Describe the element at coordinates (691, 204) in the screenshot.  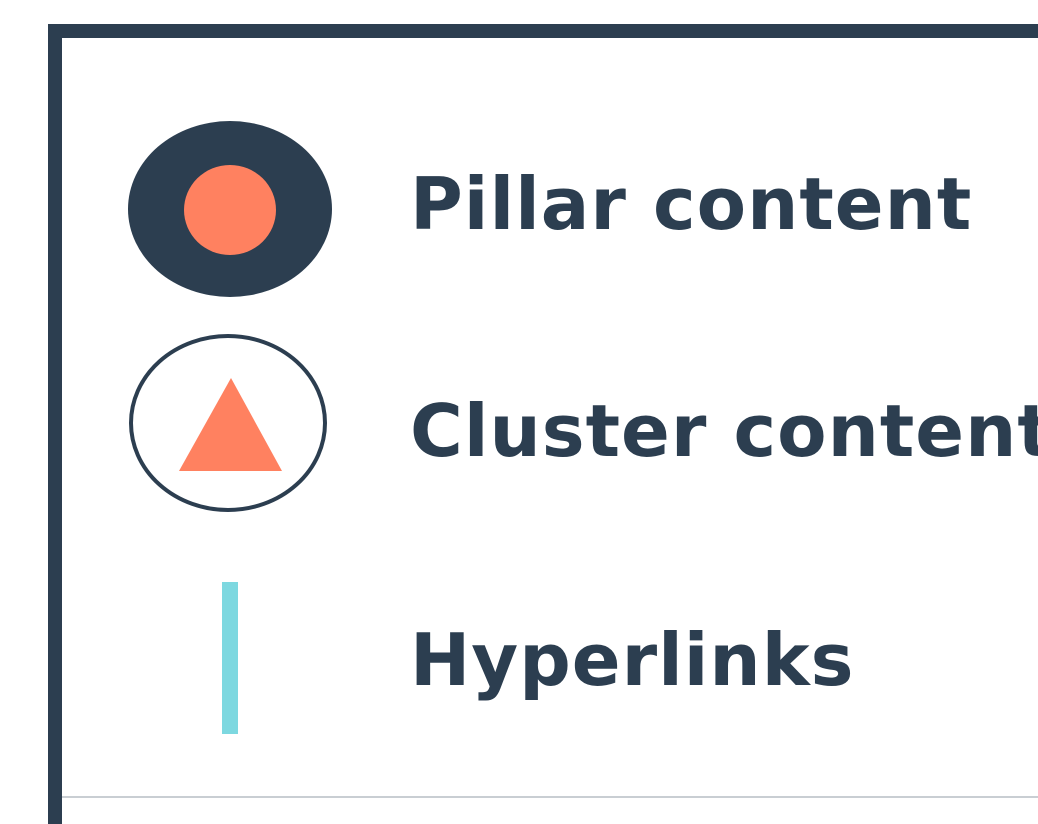
I see `legend-label-pillar: Pillar content` at that location.